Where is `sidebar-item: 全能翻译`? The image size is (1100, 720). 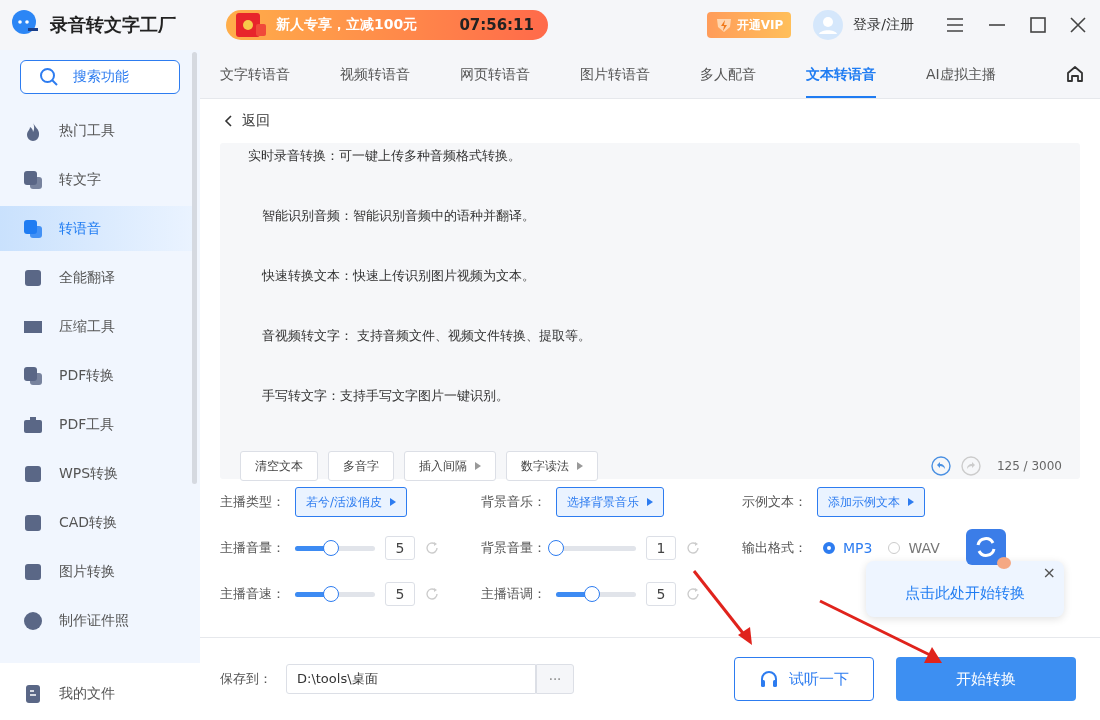 sidebar-item: 全能翻译 is located at coordinates (96, 277).